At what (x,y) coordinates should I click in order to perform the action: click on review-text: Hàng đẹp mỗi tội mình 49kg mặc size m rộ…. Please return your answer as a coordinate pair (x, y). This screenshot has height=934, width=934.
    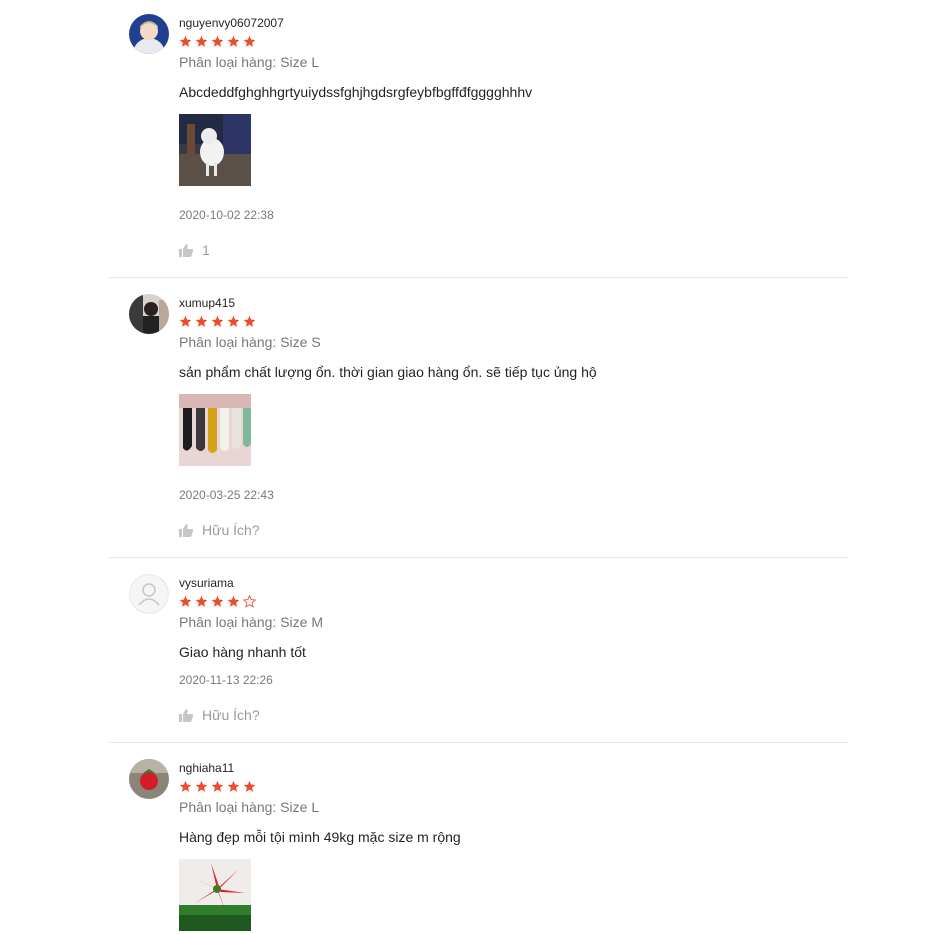
    Looking at the image, I should click on (320, 837).